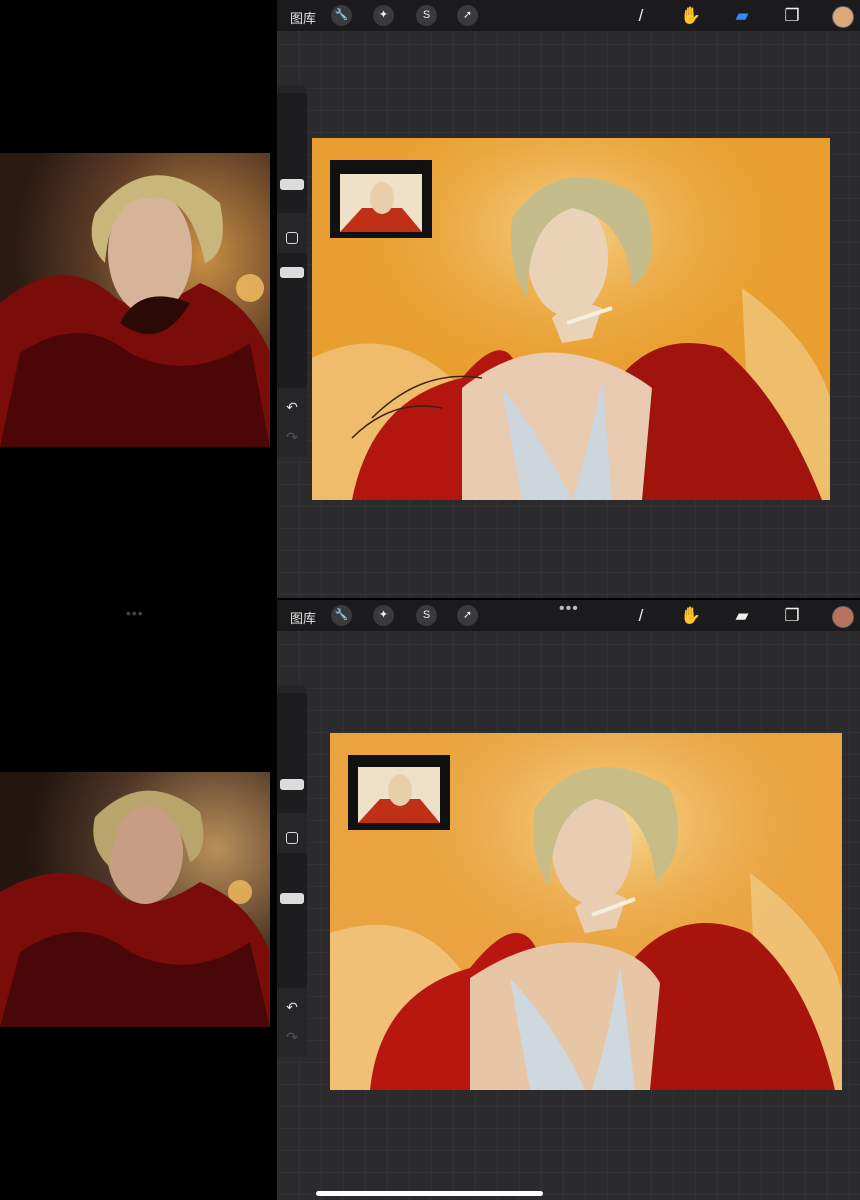  What do you see at coordinates (429, 1193) in the screenshot?
I see `home-indicator` at bounding box center [429, 1193].